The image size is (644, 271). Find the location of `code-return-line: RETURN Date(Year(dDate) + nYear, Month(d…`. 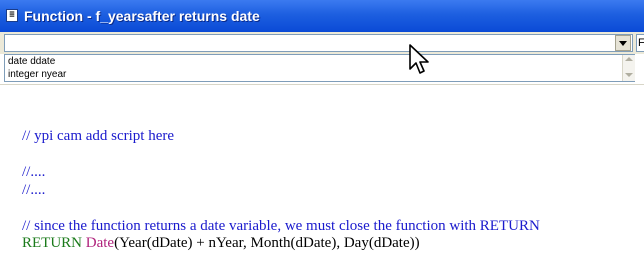

code-return-line: RETURN Date(Year(dDate) + nYear, Month(d… is located at coordinates (221, 243).